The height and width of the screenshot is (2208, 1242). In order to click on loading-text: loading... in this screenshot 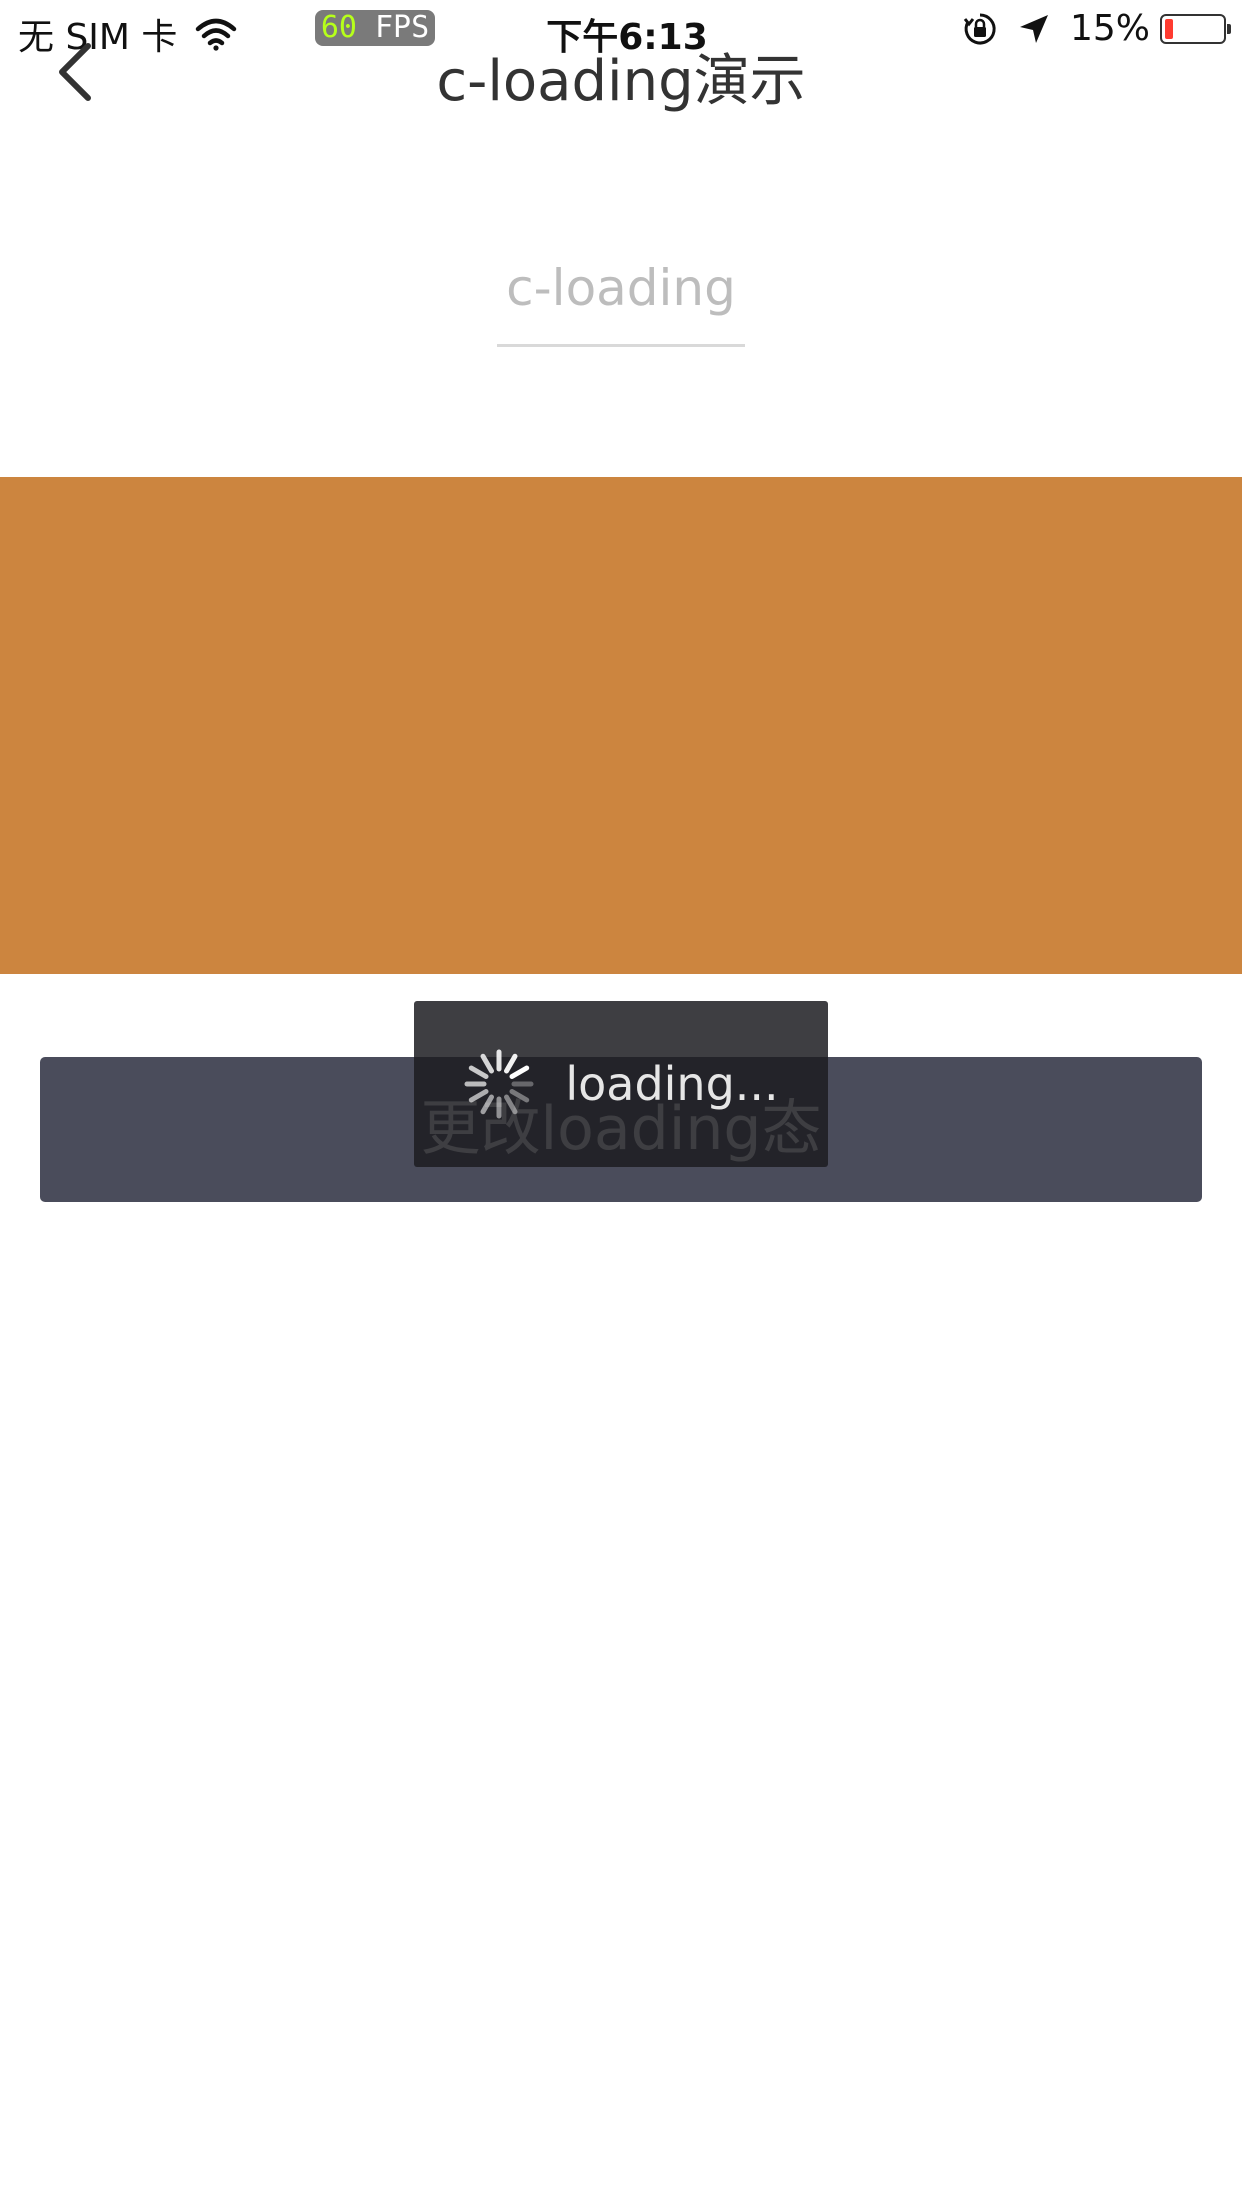, I will do `click(672, 1084)`.